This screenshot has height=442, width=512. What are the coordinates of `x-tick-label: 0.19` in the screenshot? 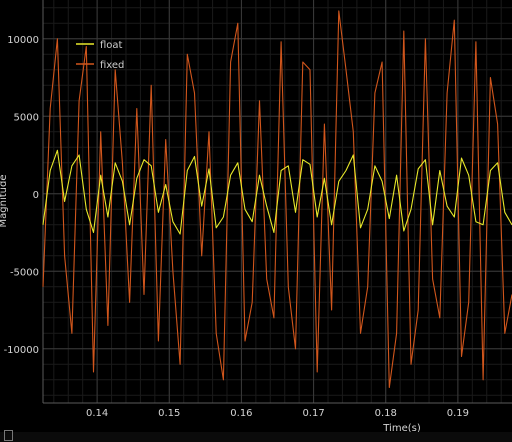 It's located at (458, 413).